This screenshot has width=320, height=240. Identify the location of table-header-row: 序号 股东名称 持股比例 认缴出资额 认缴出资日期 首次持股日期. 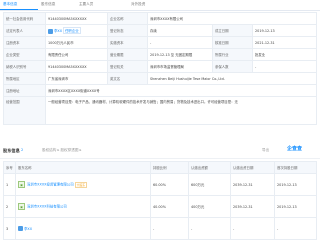
(160, 167).